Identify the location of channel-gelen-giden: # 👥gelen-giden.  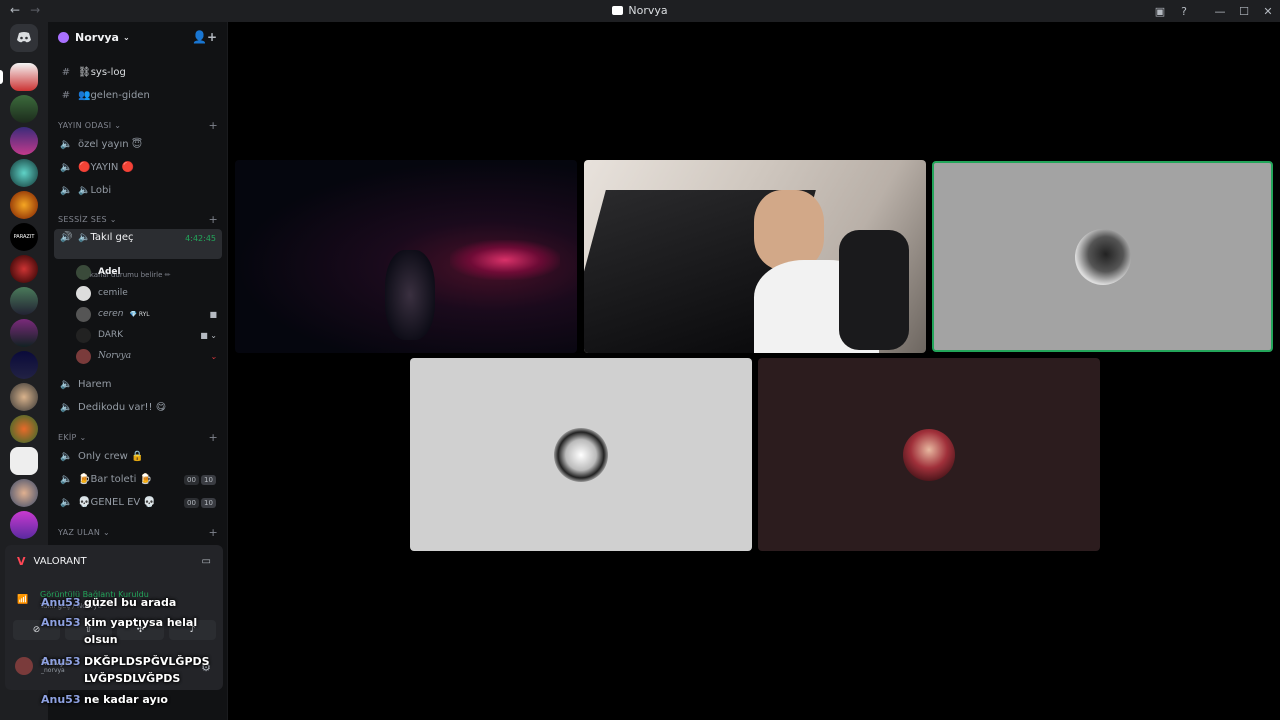
(138, 95).